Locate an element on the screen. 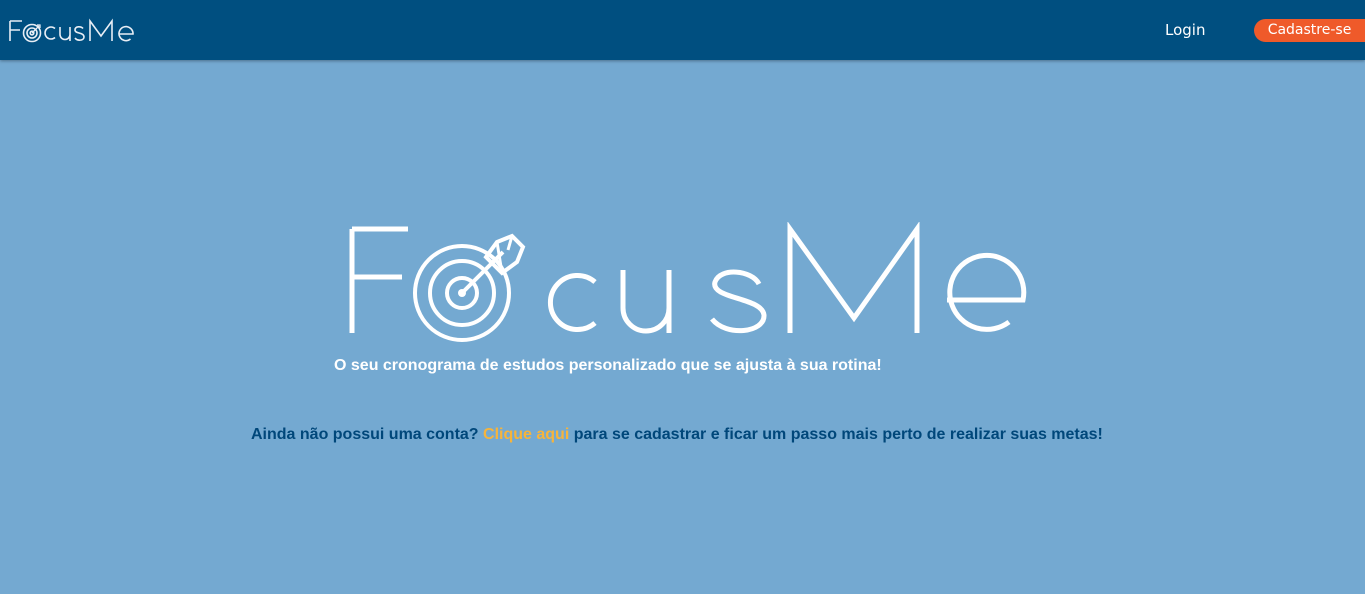 This screenshot has width=1365, height=594. target-icon is located at coordinates (32, 33).